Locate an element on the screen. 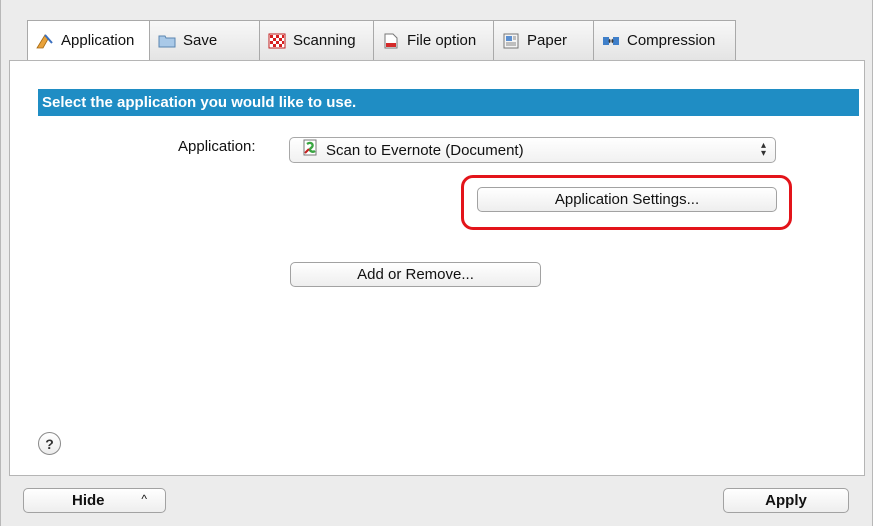  tab-compression: Compression is located at coordinates (665, 40).